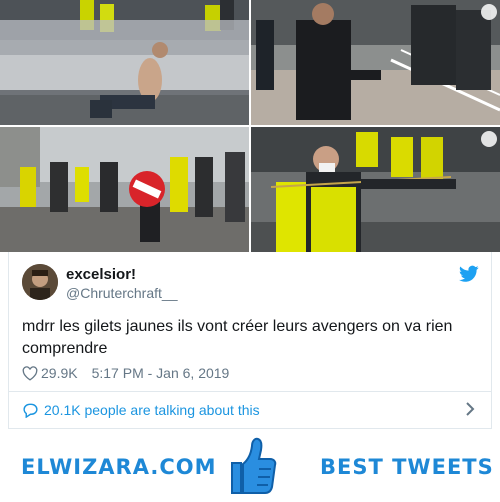 The width and height of the screenshot is (500, 502). What do you see at coordinates (119, 467) in the screenshot?
I see `brand-left: ELWIZARA.COM` at bounding box center [119, 467].